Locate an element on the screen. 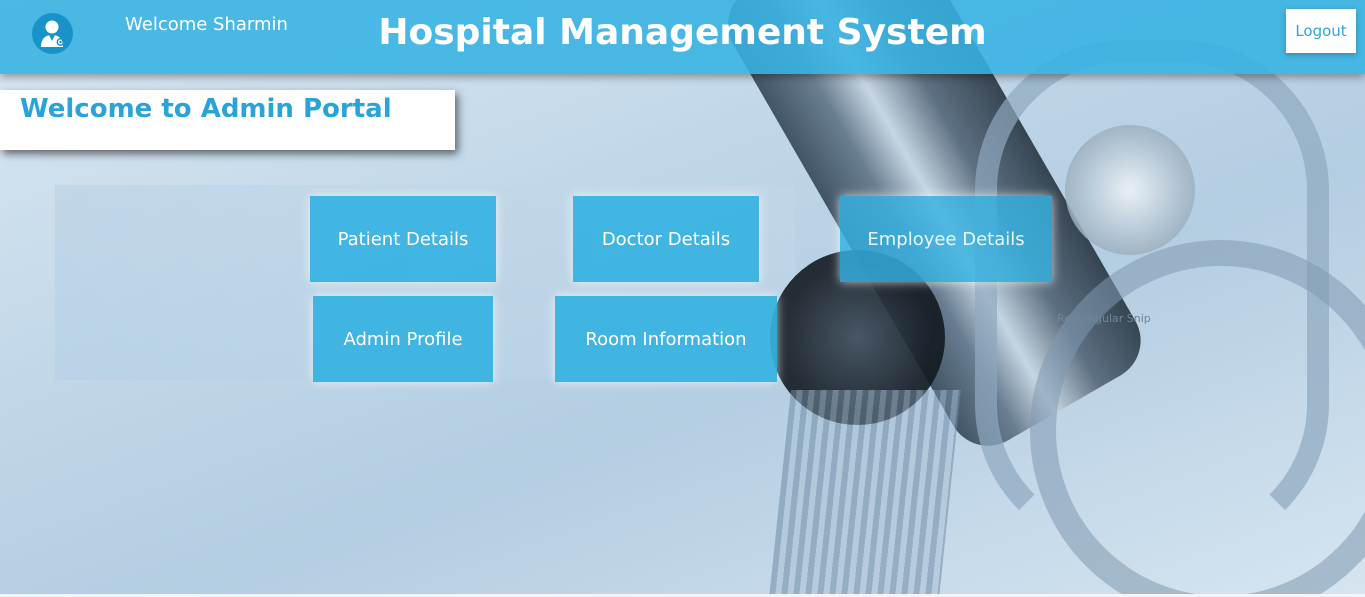  rectangular-snip-label: Rectangular Snip is located at coordinates (1104, 318).